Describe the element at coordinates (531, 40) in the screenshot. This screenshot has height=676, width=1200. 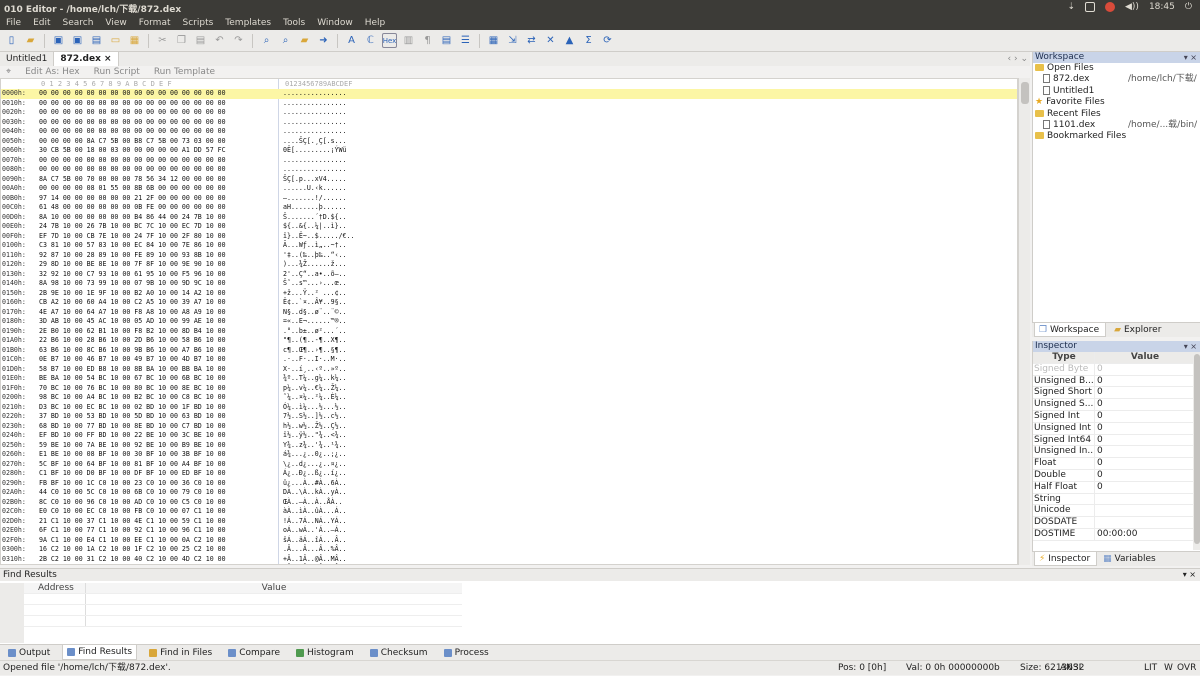
I see `compare-icon: ⇄` at that location.